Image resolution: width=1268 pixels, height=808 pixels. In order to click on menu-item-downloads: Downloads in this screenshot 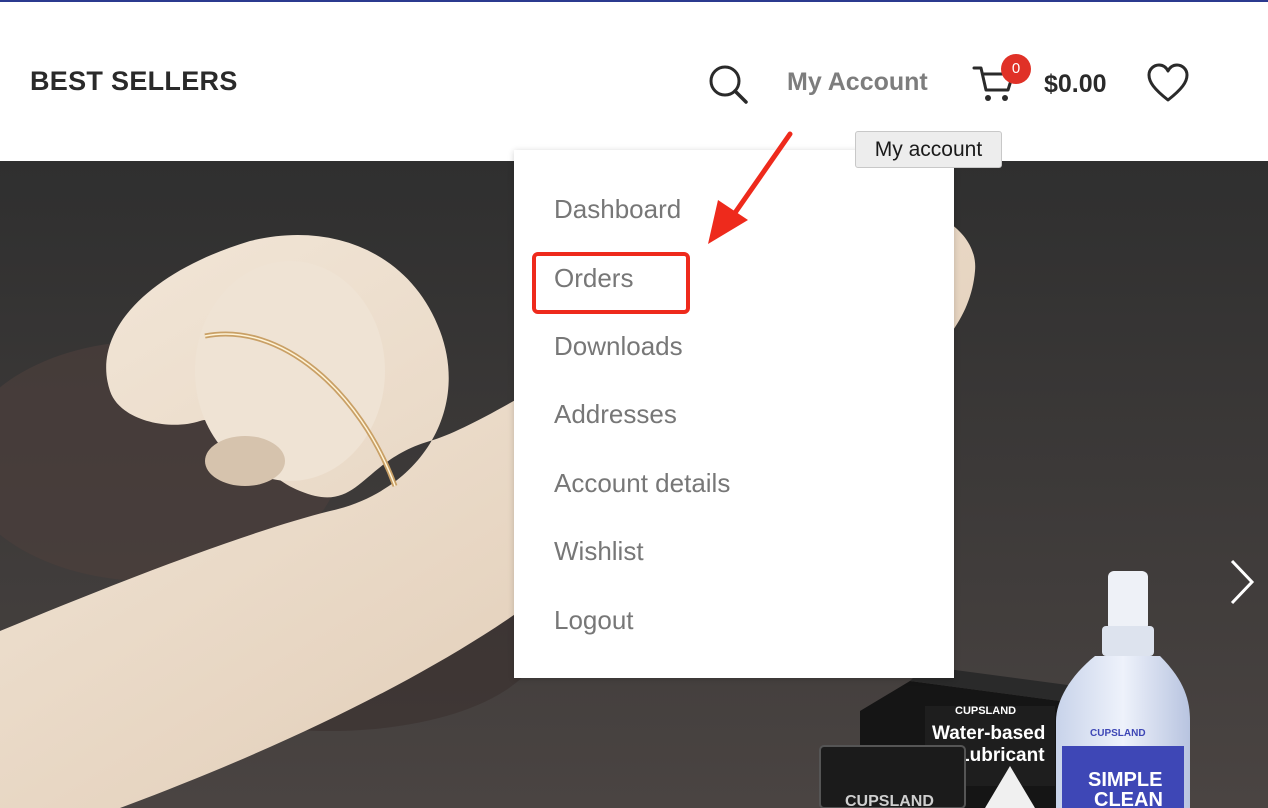, I will do `click(618, 346)`.